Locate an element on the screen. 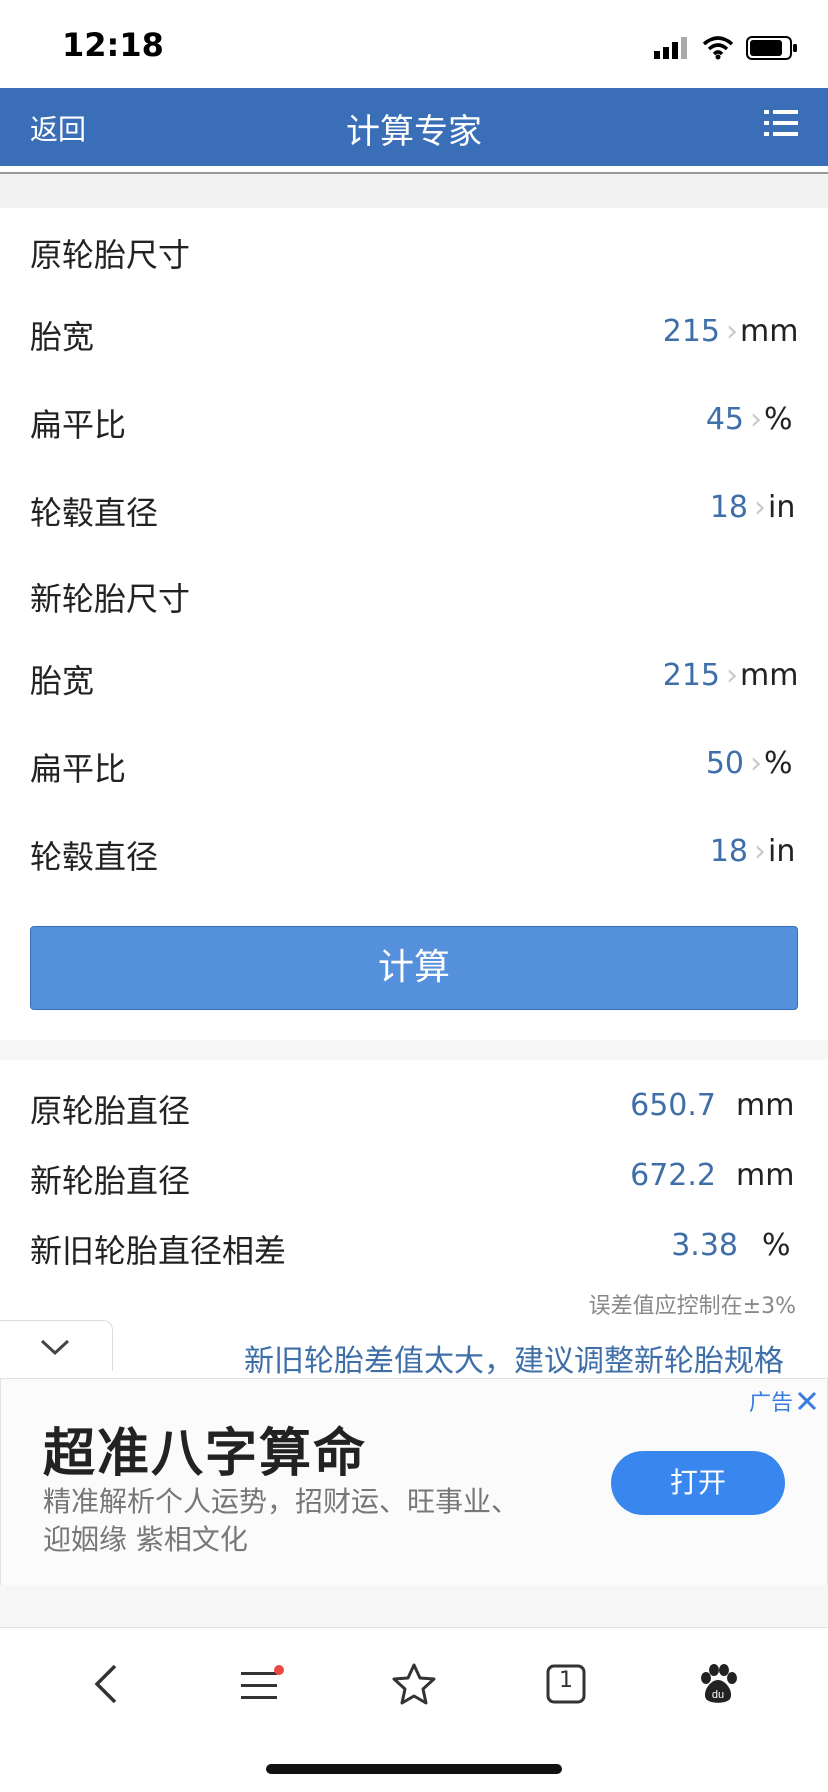 The width and height of the screenshot is (828, 1792). calculate-button: 计算 is located at coordinates (414, 968).